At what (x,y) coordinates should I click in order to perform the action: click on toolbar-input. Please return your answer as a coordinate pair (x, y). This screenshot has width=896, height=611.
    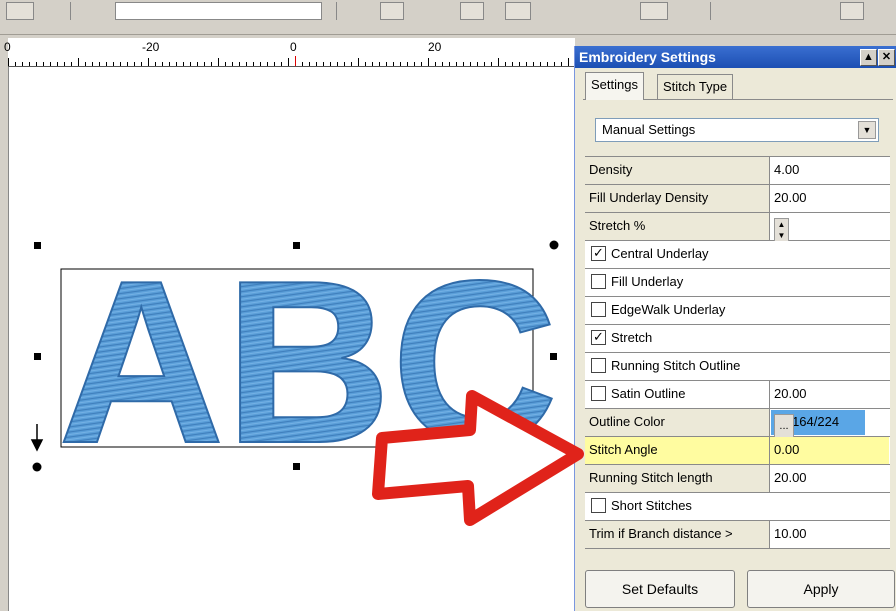
    Looking at the image, I should click on (218, 11).